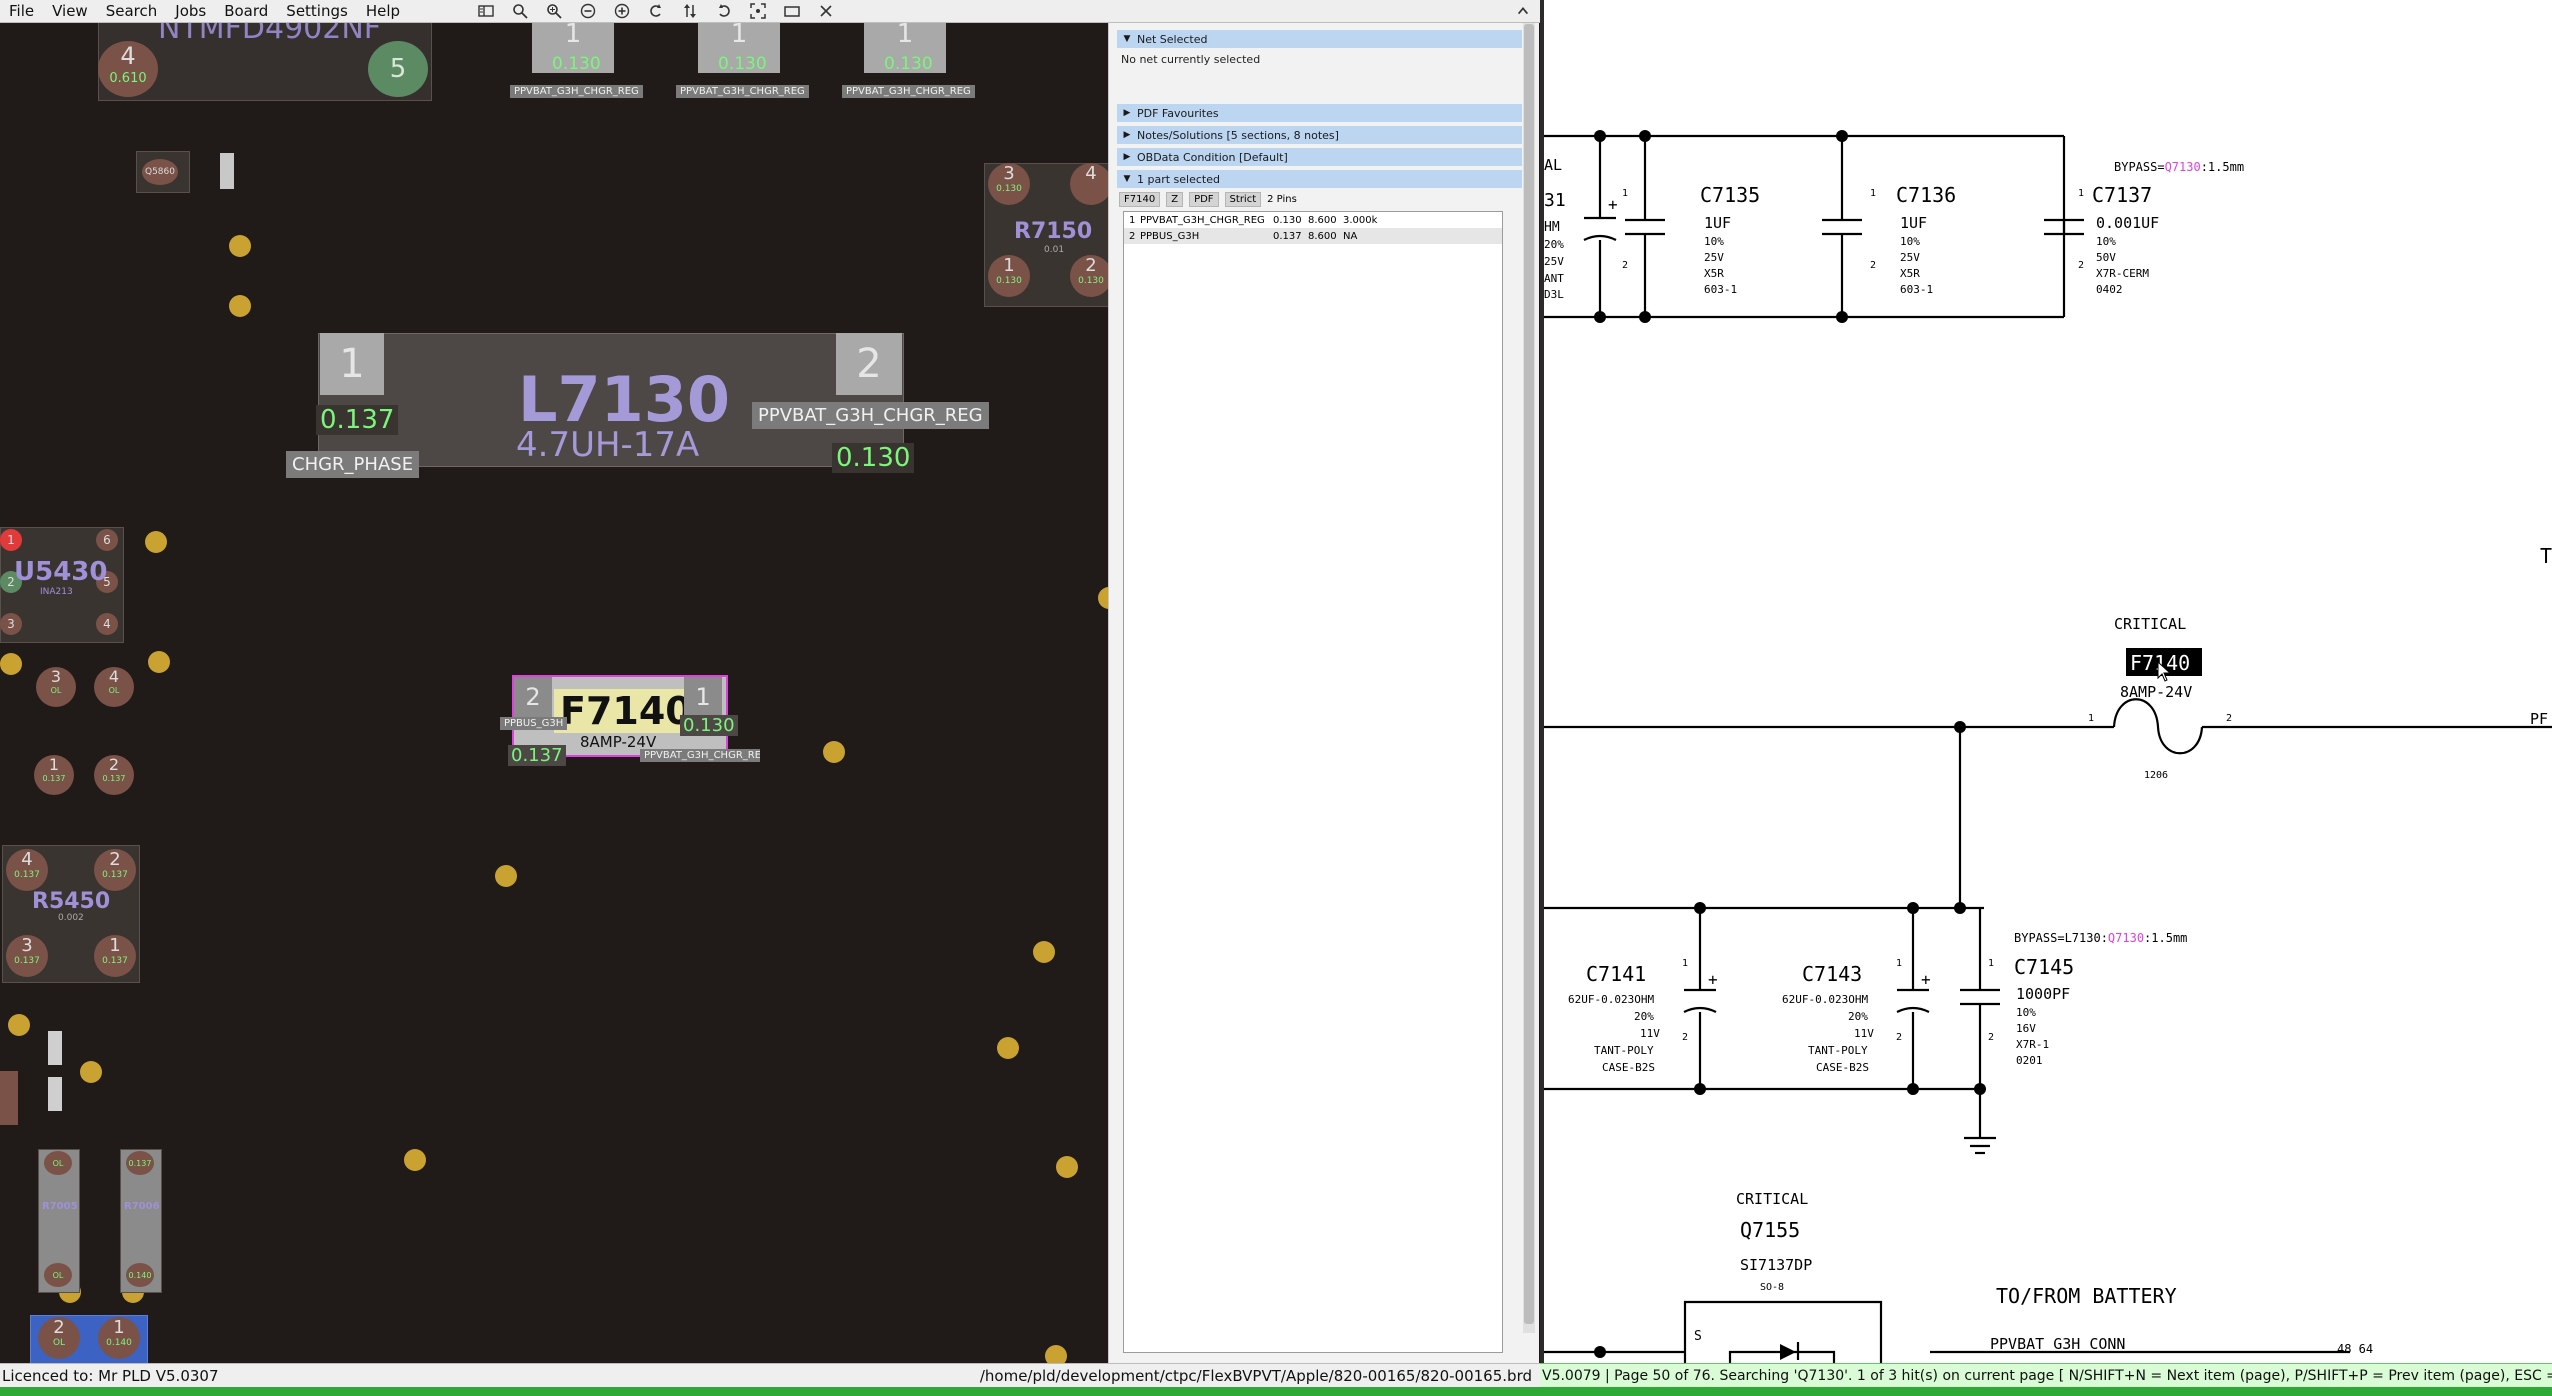 The height and width of the screenshot is (1396, 2552). What do you see at coordinates (1319, 157) in the screenshot?
I see `section-obdata: ▶ OBData Condition [Default]` at bounding box center [1319, 157].